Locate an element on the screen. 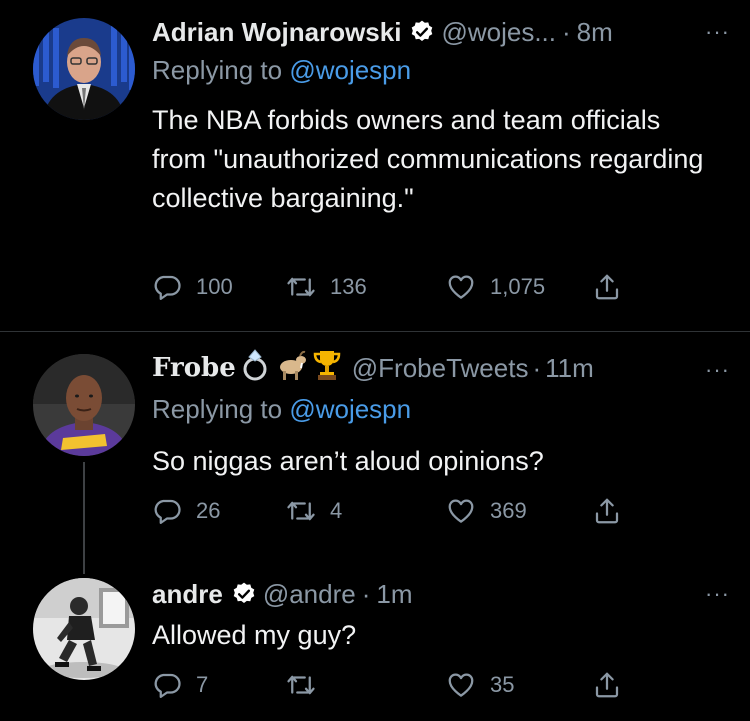  reply-button: 7 is located at coordinates (180, 685).